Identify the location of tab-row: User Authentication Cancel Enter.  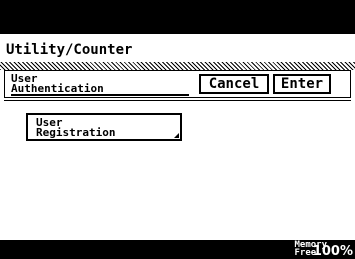
(177, 84).